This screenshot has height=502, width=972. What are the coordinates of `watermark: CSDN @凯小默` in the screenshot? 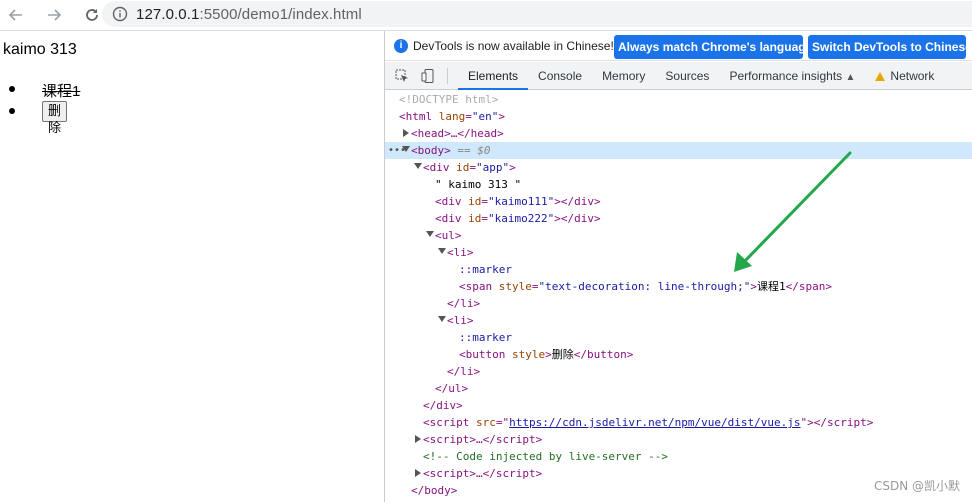 It's located at (916, 486).